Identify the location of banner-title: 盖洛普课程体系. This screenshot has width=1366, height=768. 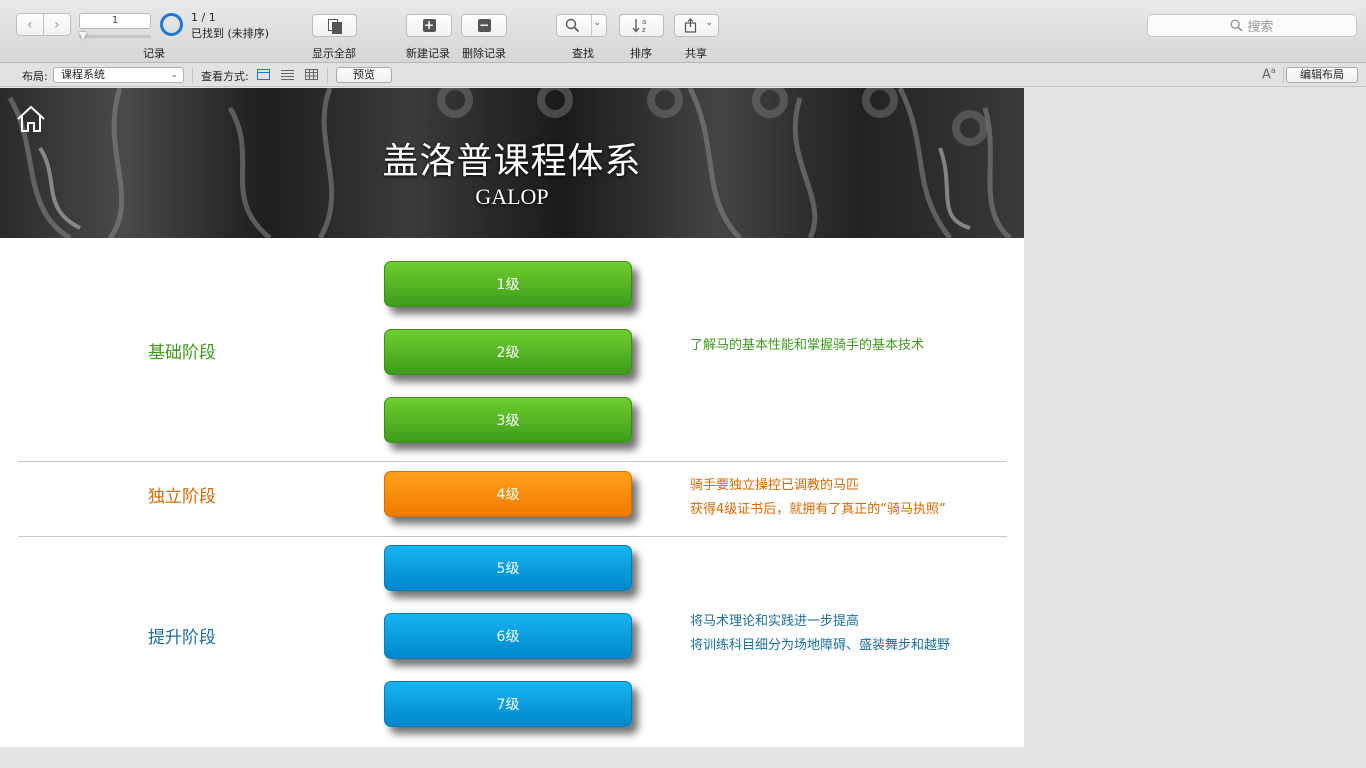
(512, 161).